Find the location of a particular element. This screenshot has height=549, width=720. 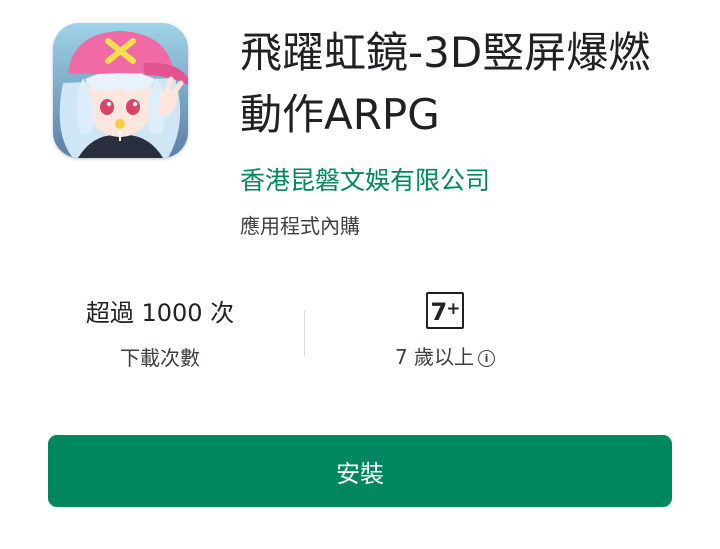

content-rating-label-row: 7 歲以上 i is located at coordinates (445, 357).